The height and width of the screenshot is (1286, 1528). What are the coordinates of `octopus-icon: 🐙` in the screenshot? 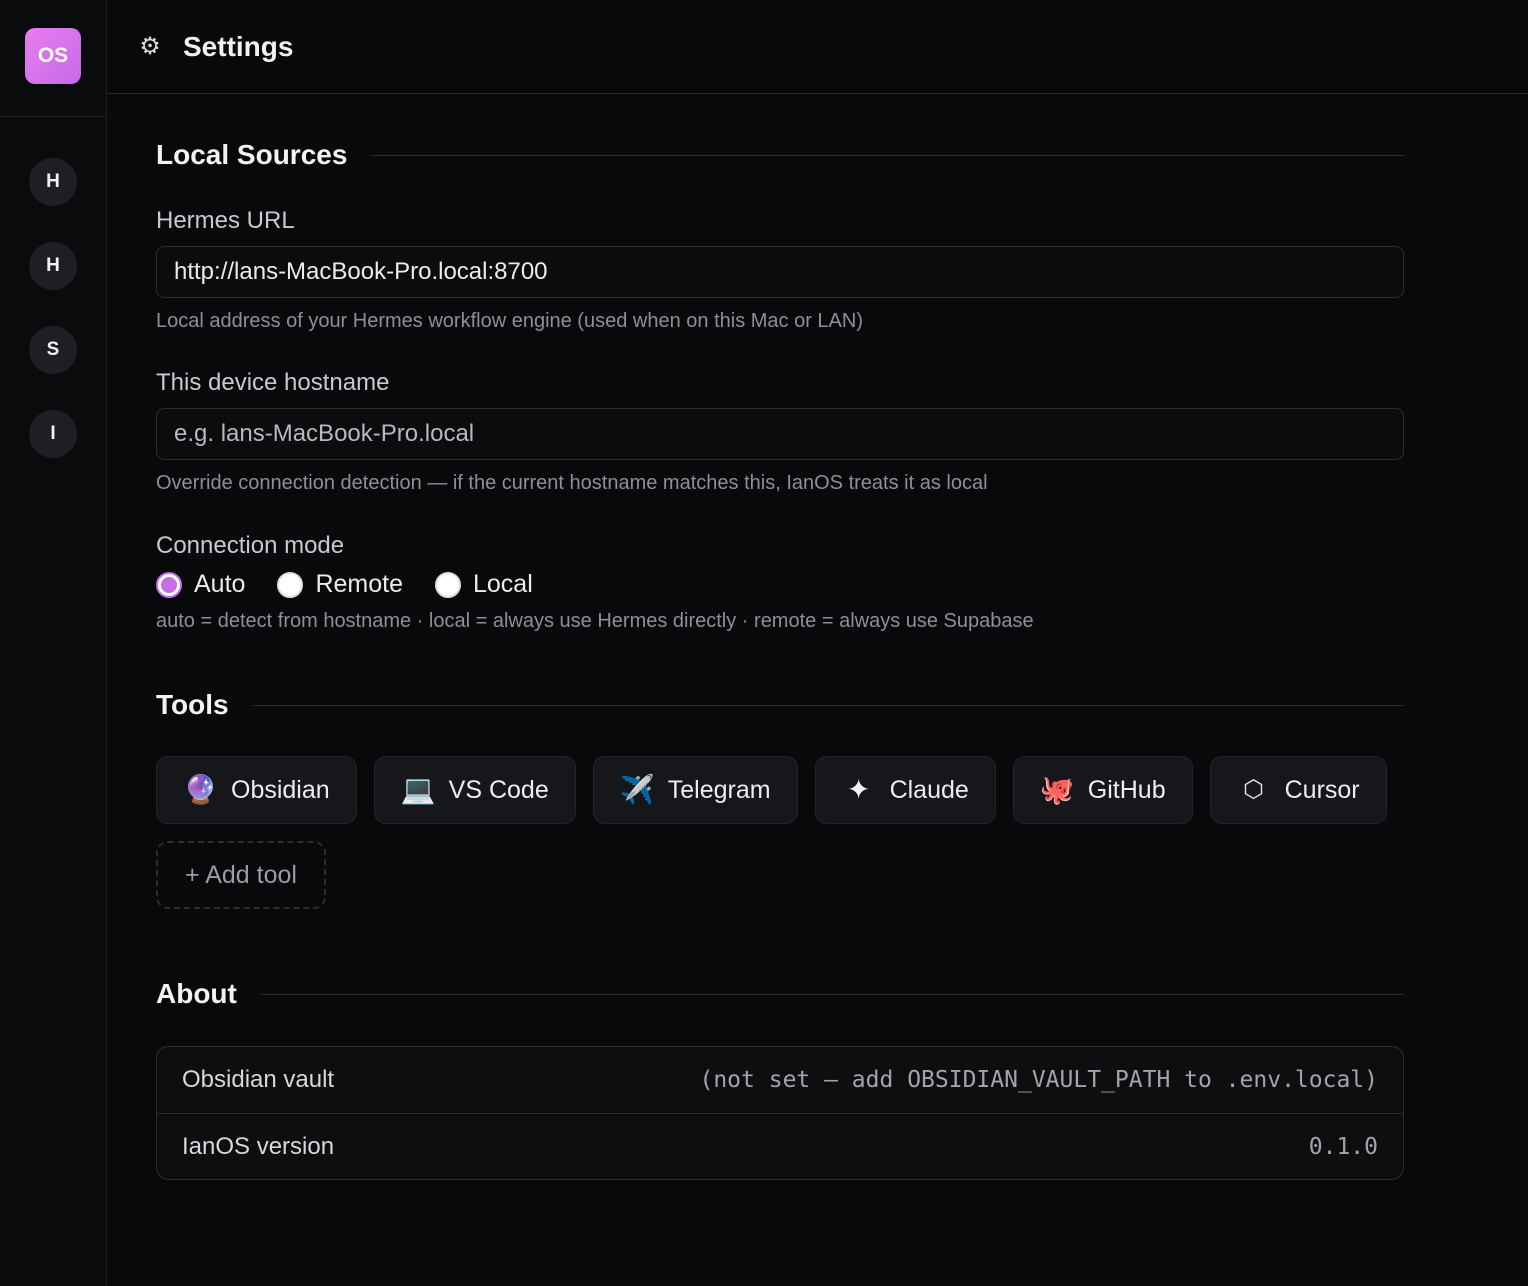 It's located at (1057, 789).